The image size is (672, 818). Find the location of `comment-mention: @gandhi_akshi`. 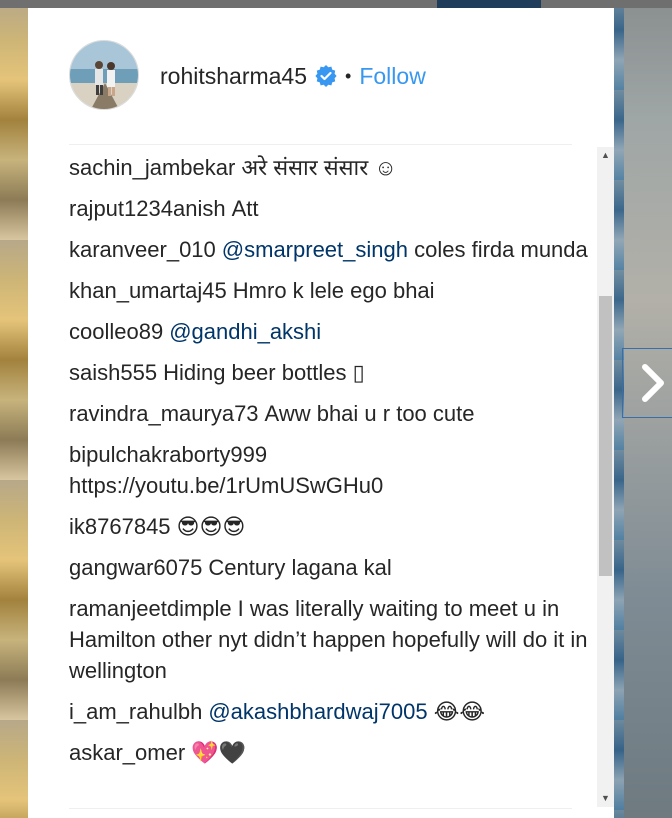

comment-mention: @gandhi_akshi is located at coordinates (245, 331).